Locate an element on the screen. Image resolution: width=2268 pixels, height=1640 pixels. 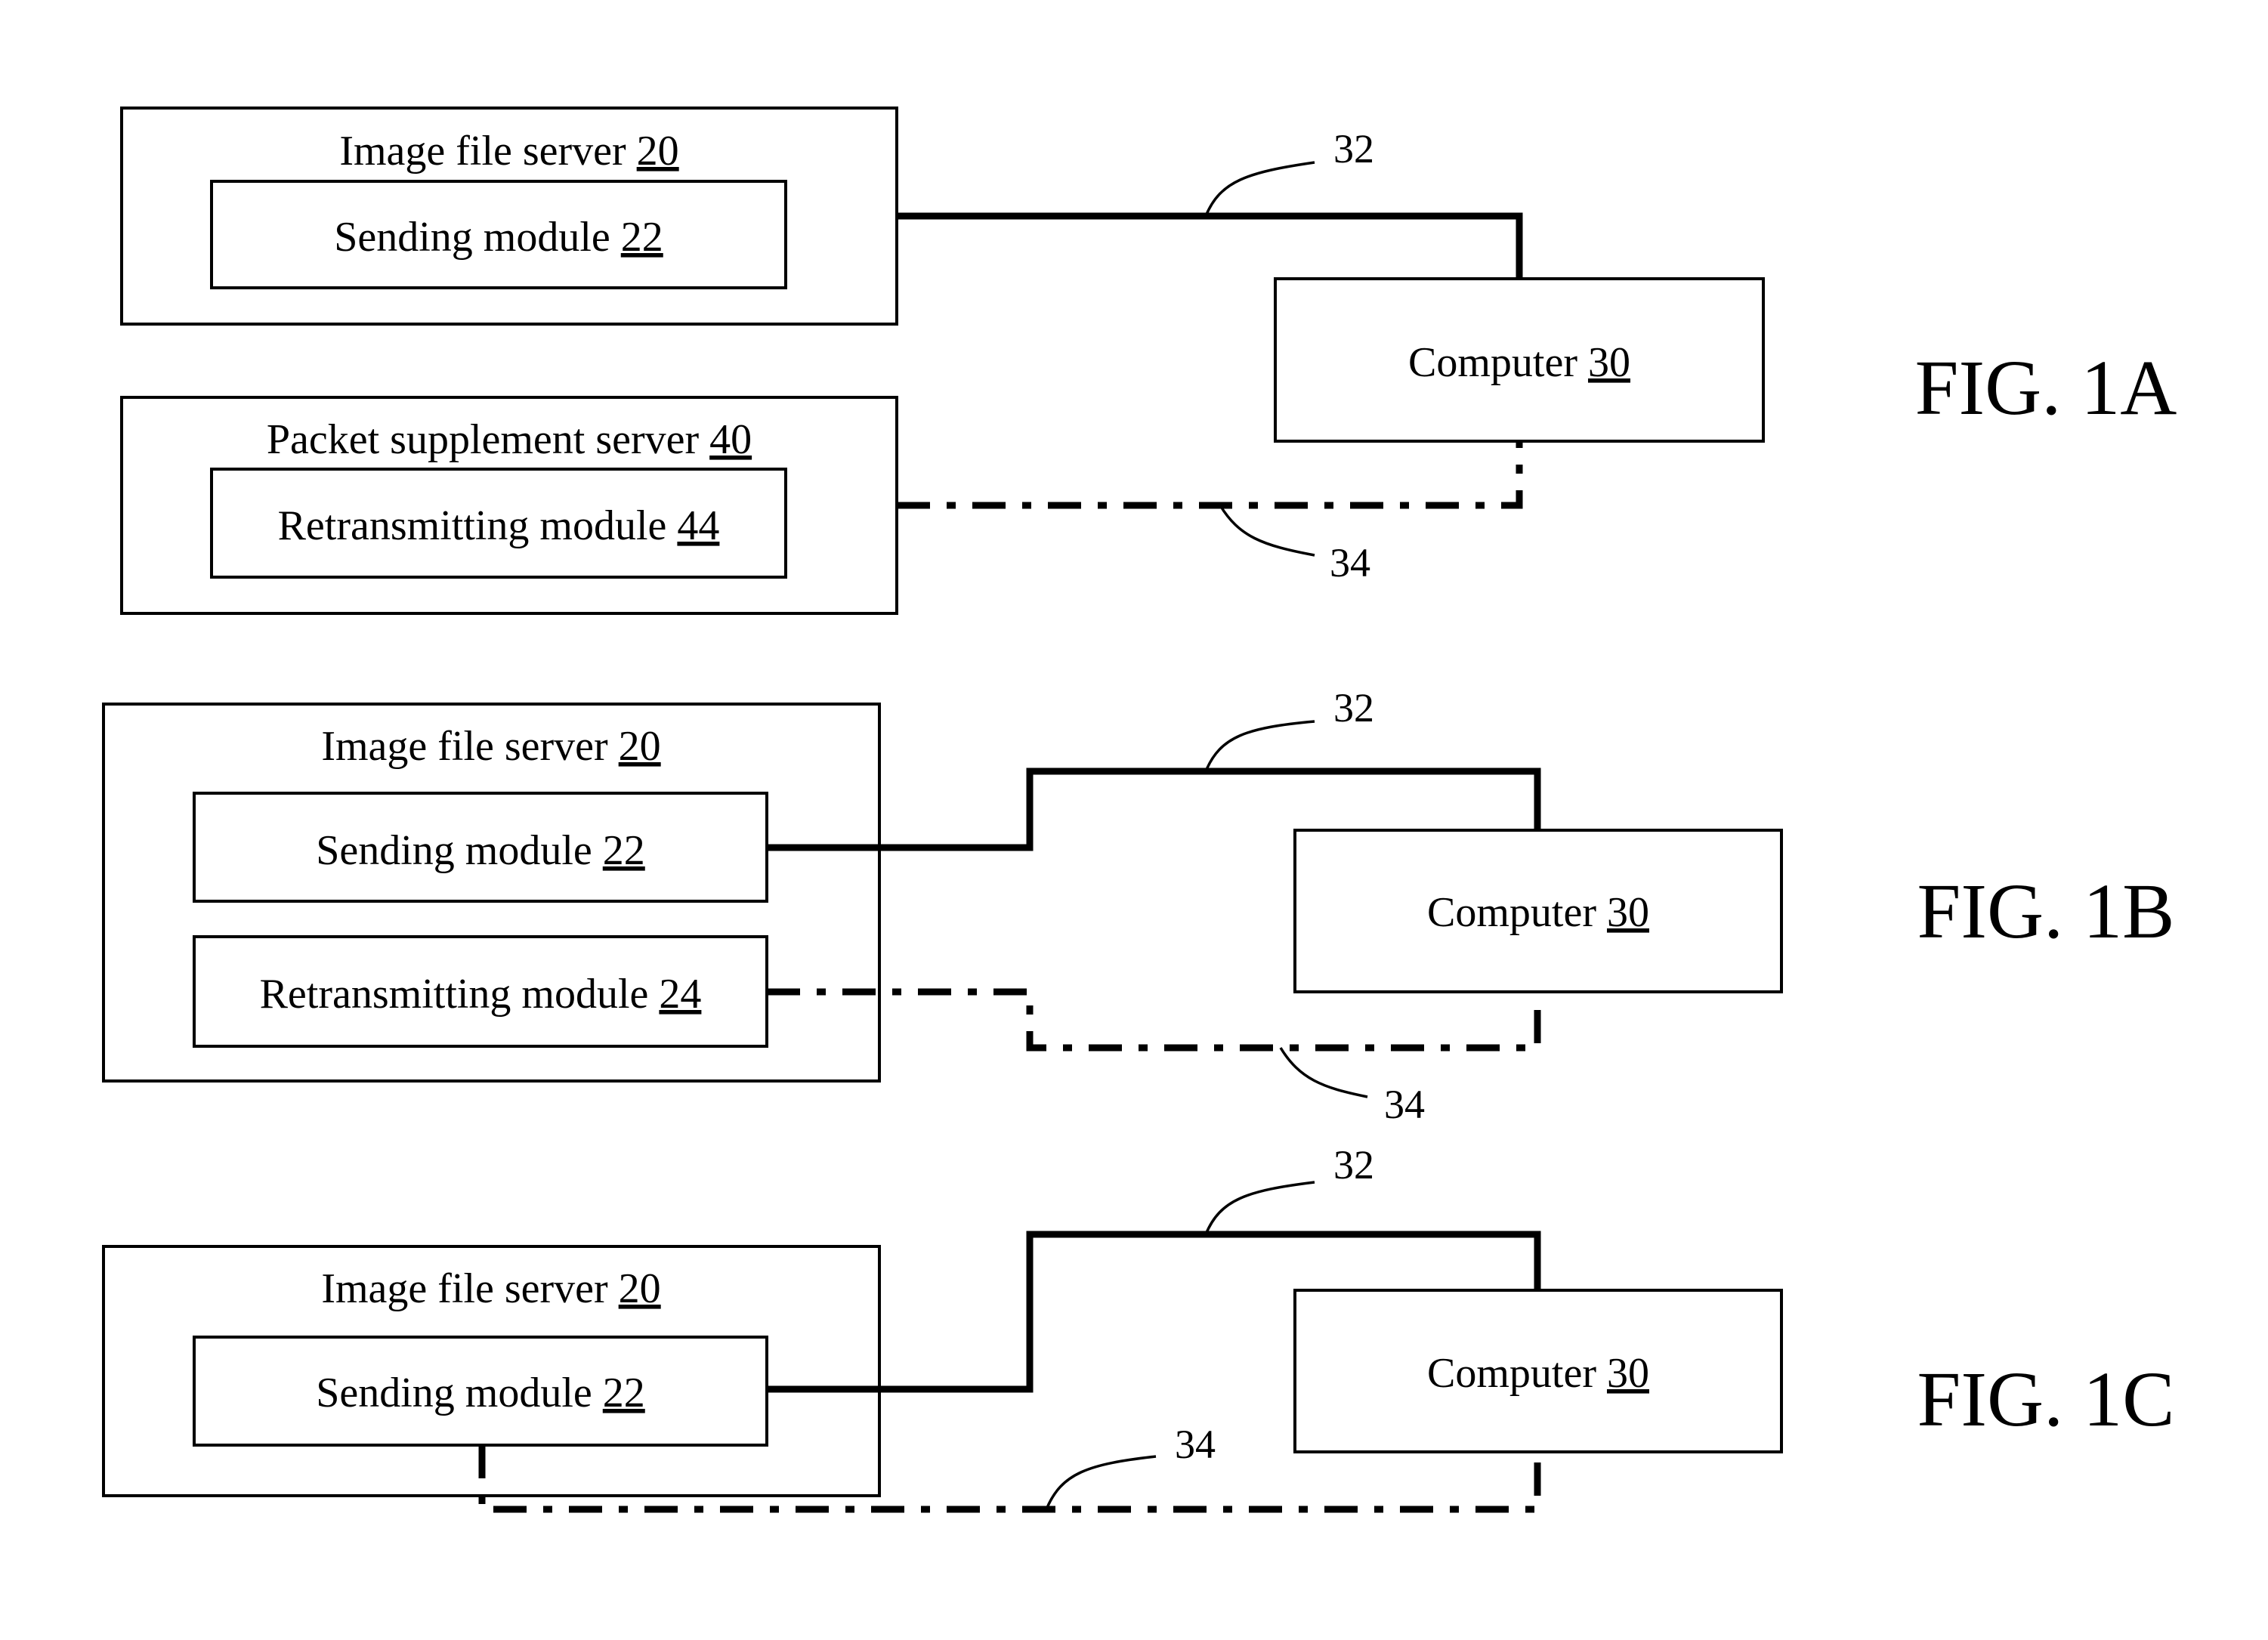
retransmitting-module-label: Retransmitting module 44 is located at coordinates (499, 525).